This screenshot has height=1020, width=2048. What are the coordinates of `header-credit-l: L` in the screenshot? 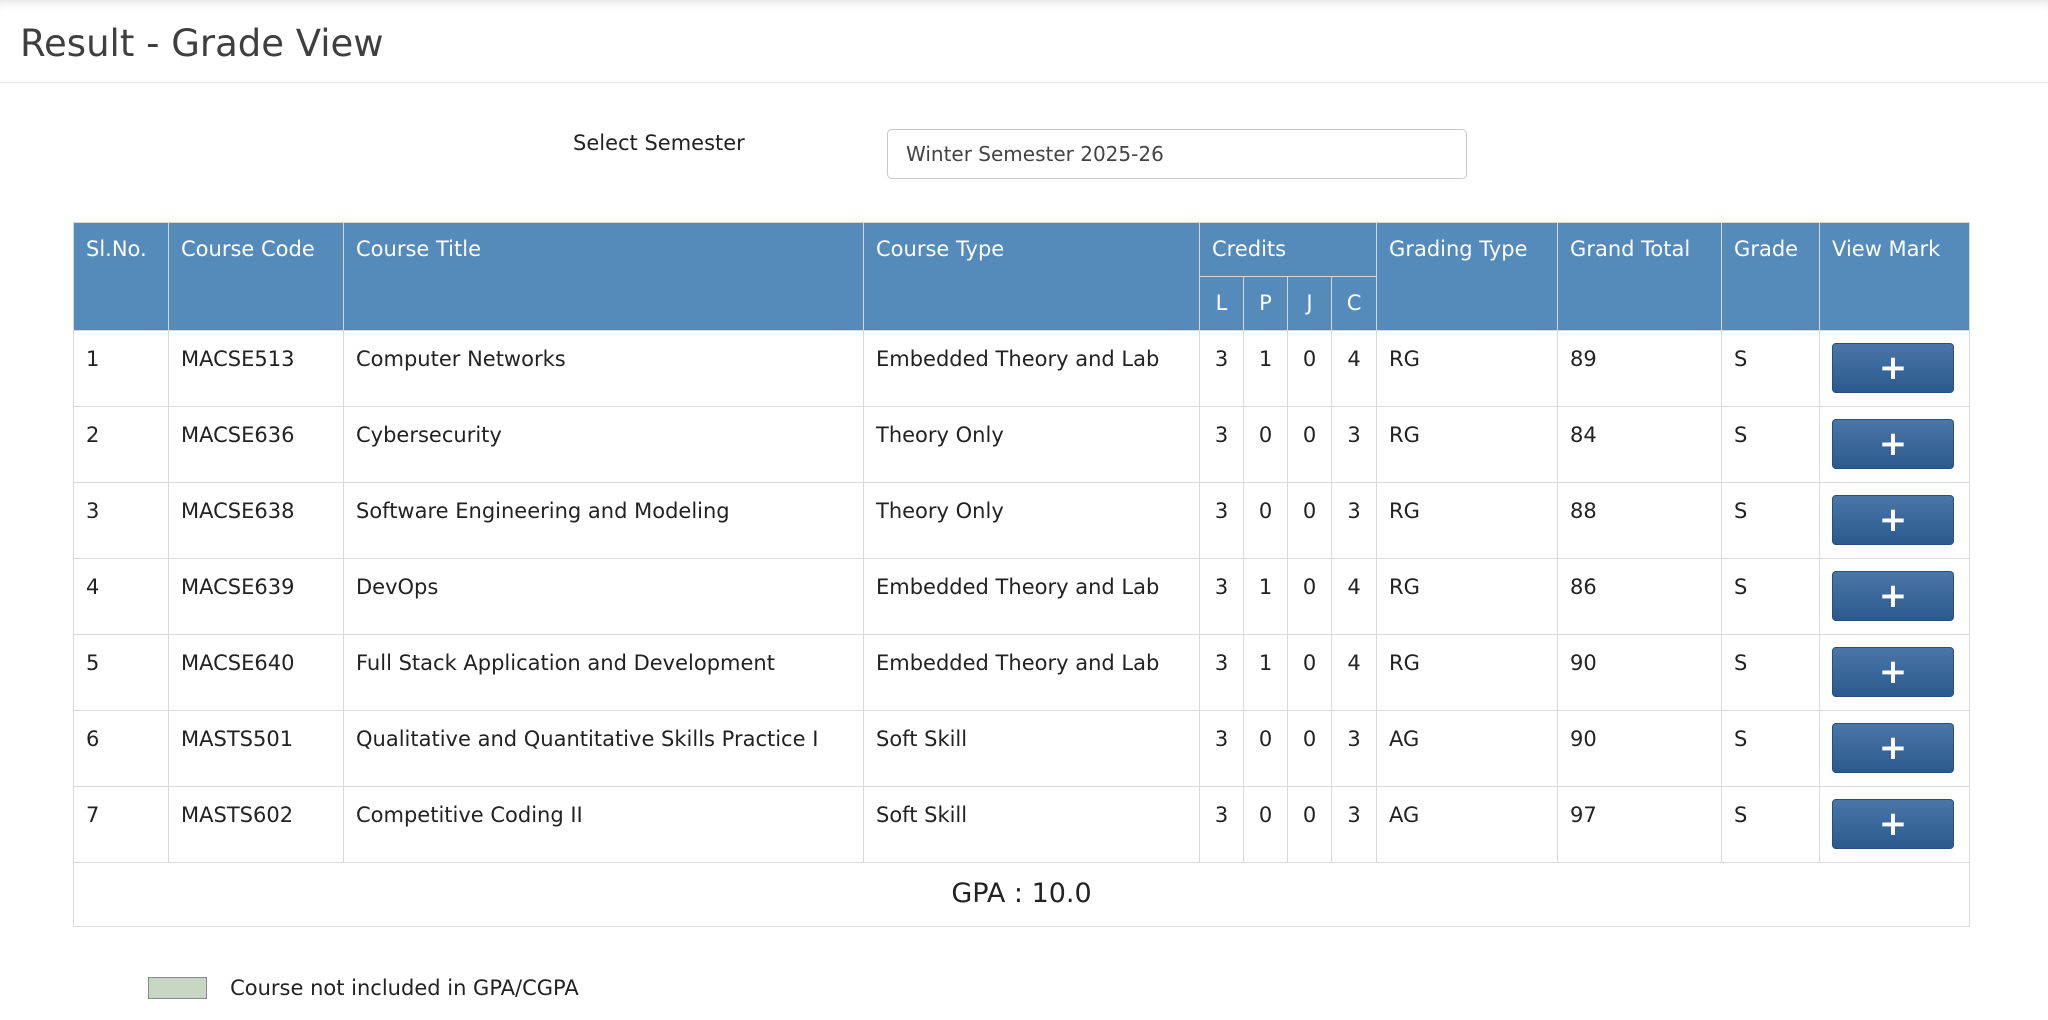 It's located at (1221, 303).